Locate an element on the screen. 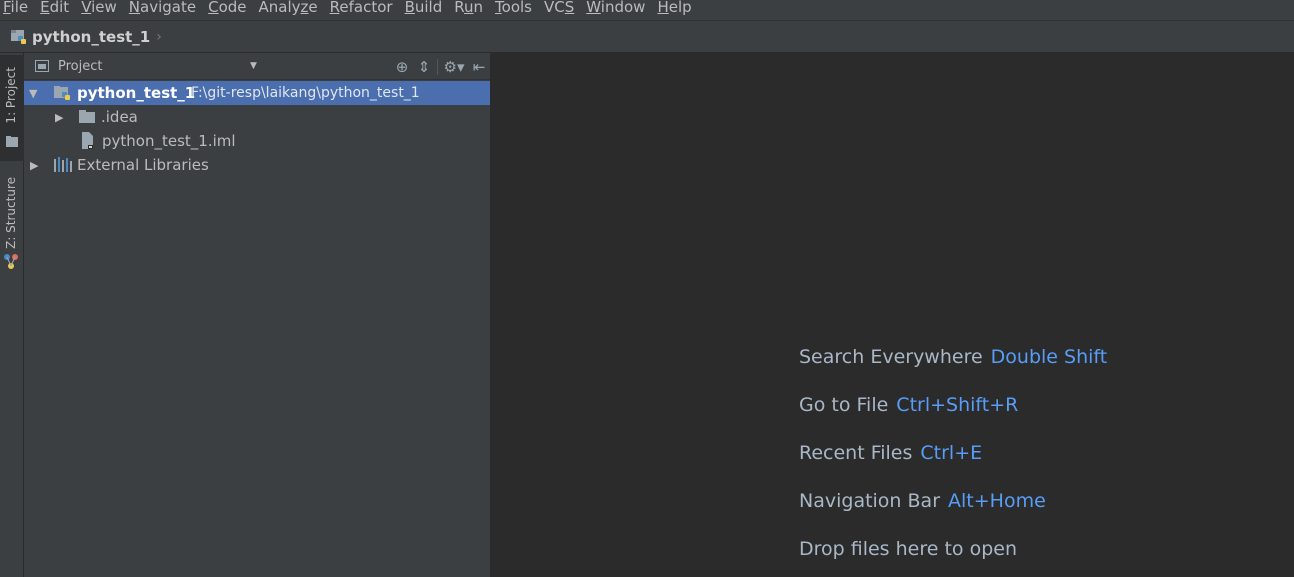  structure-icon is located at coordinates (11, 261).